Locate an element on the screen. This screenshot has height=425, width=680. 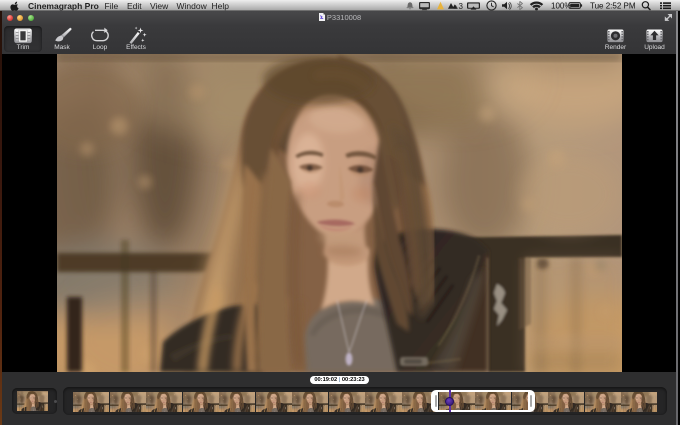
svg-text: Tue 2:52 PM is located at coordinates (613, 5).